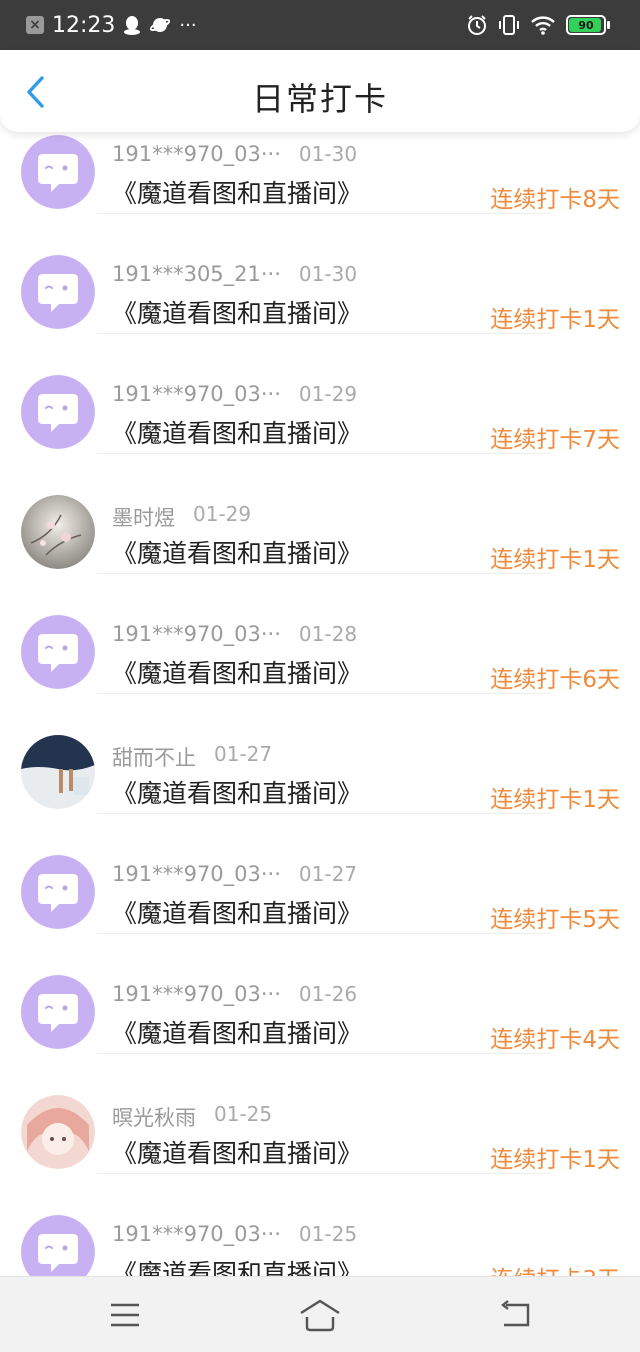 This screenshot has height=1352, width=640. What do you see at coordinates (543, 25) in the screenshot?
I see `wifi-icon` at bounding box center [543, 25].